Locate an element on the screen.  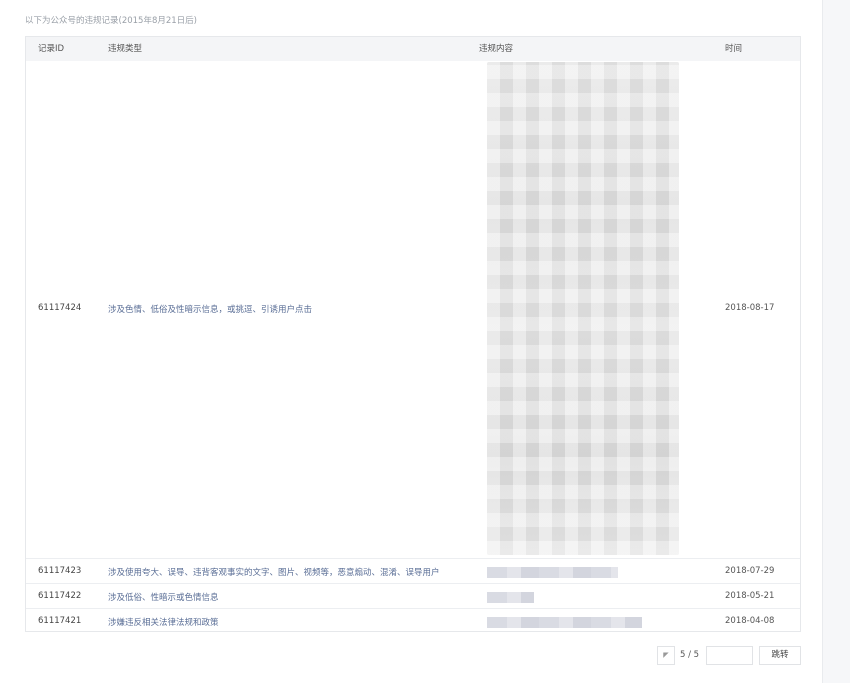
record-id: 61117423 is located at coordinates (60, 571).